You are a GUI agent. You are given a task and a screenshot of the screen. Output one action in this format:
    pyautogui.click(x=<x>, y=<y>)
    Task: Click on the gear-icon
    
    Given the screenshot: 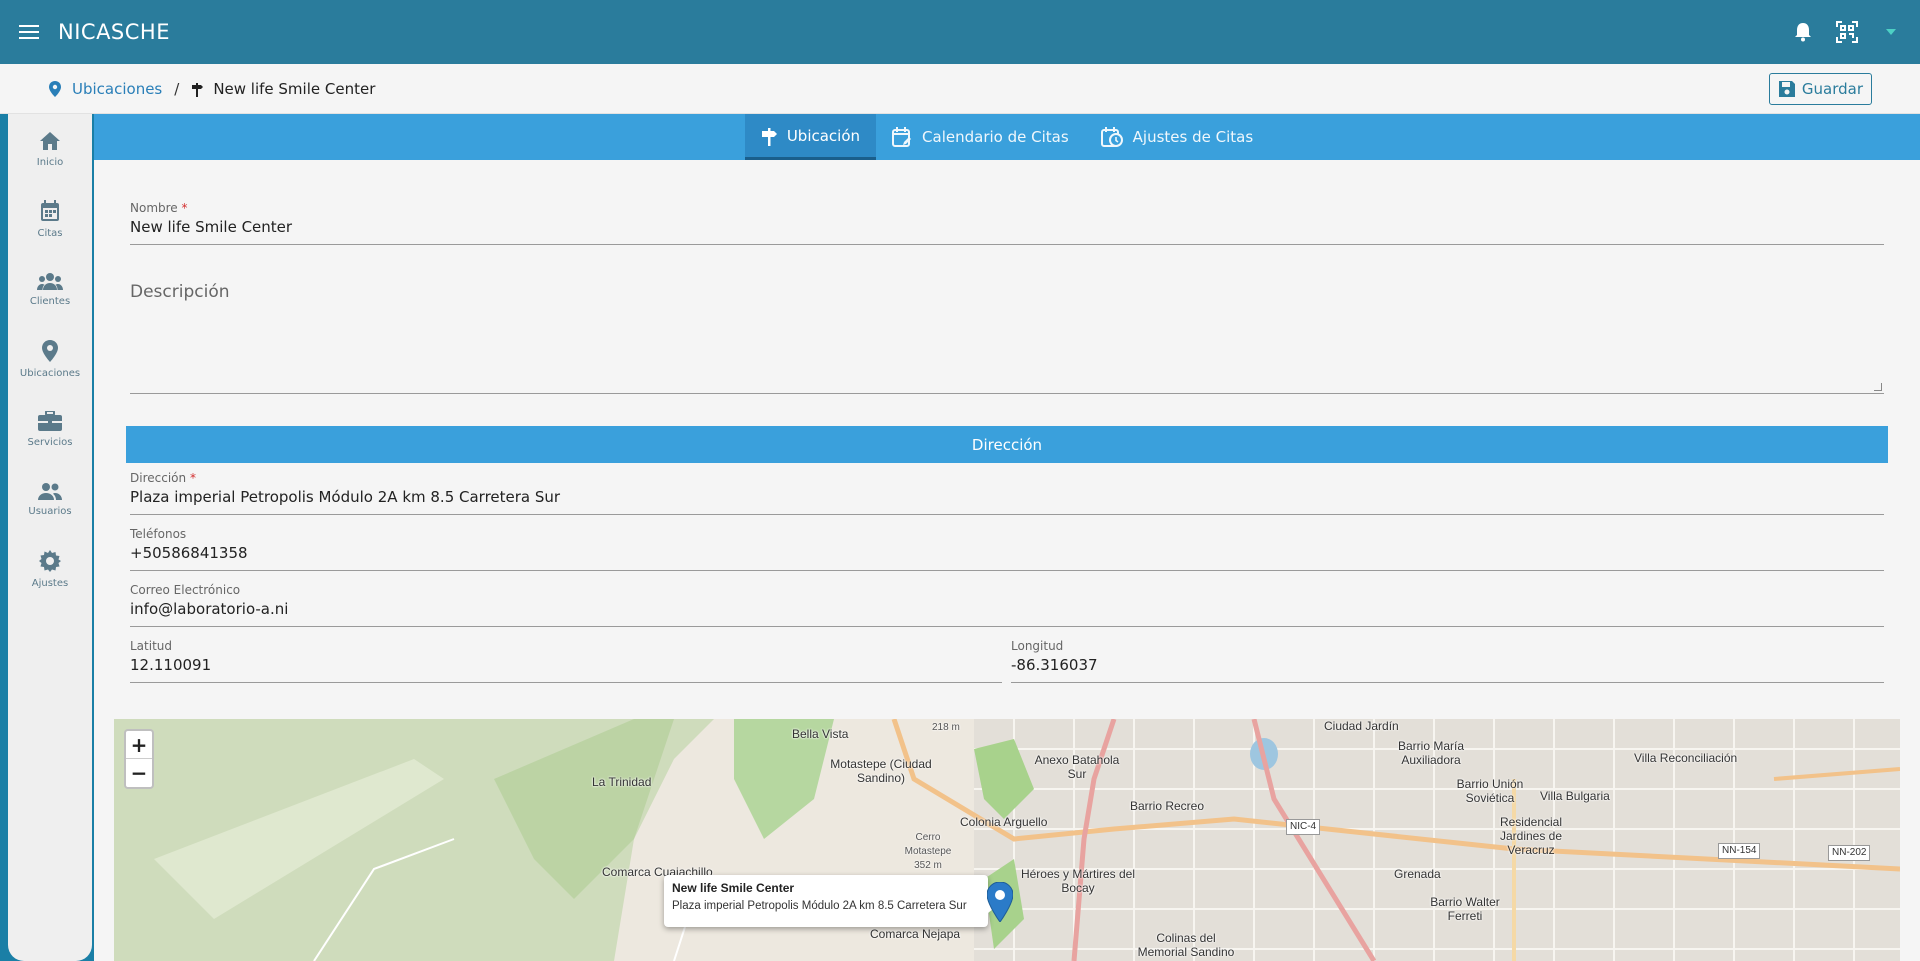 What is the action you would take?
    pyautogui.click(x=50, y=560)
    